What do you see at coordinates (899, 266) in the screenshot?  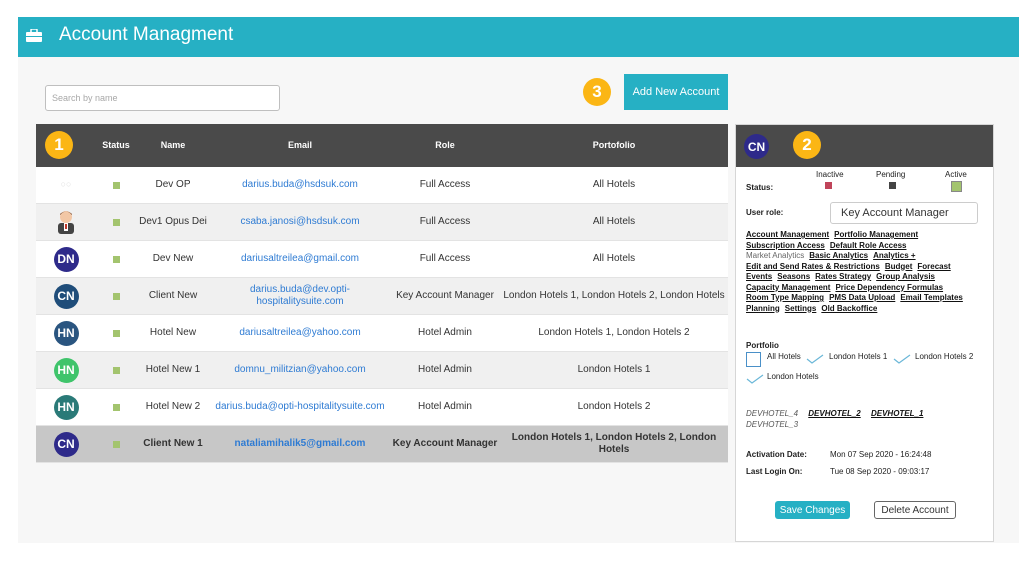 I see `permission-link: Budget` at bounding box center [899, 266].